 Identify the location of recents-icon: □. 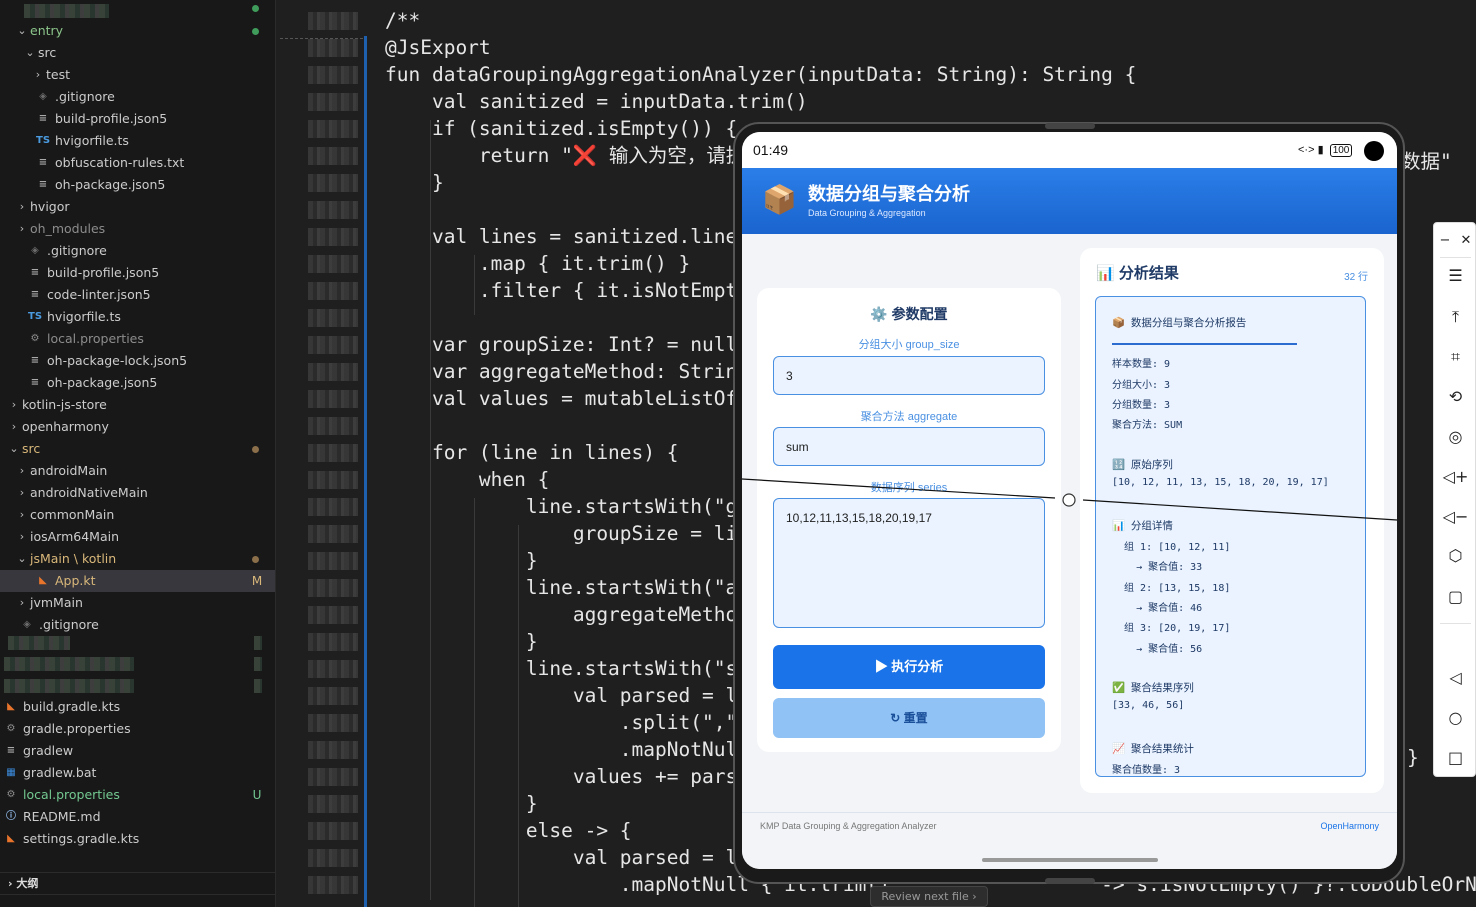
(1455, 758).